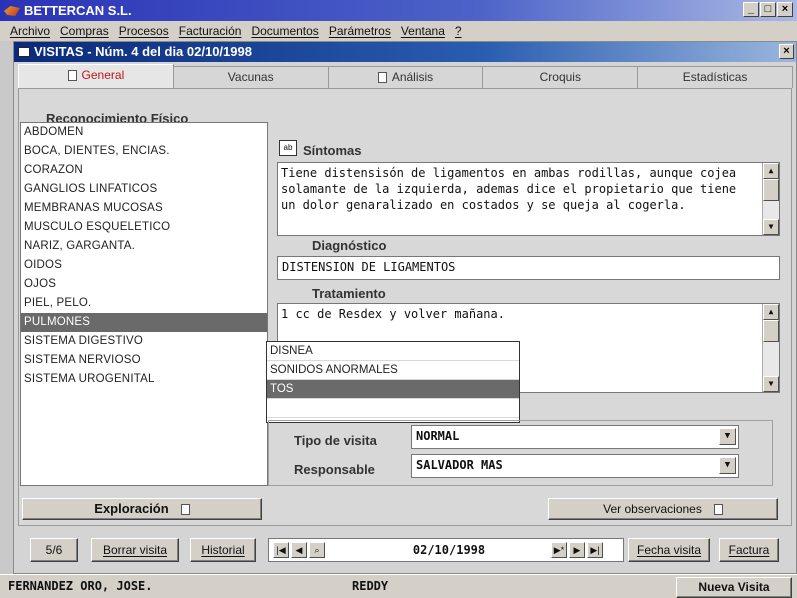 This screenshot has height=598, width=797. I want to click on menu-parametros: Parámetros, so click(360, 31).